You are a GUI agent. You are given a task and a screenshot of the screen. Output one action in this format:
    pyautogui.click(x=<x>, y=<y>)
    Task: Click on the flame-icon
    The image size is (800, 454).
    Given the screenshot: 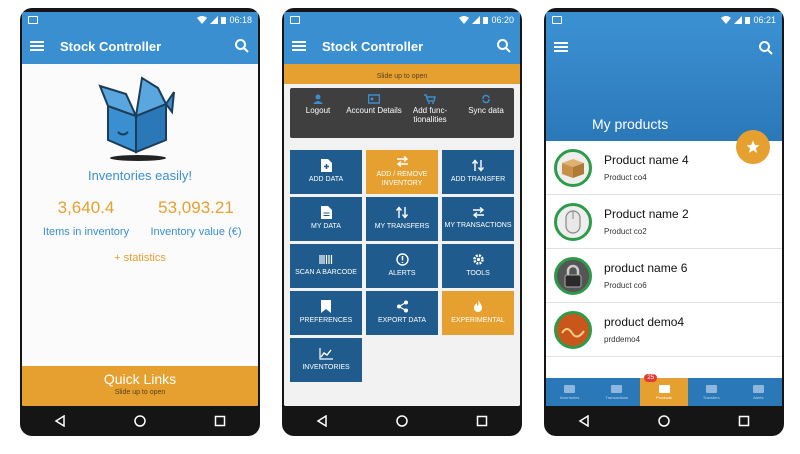 What is the action you would take?
    pyautogui.click(x=478, y=306)
    